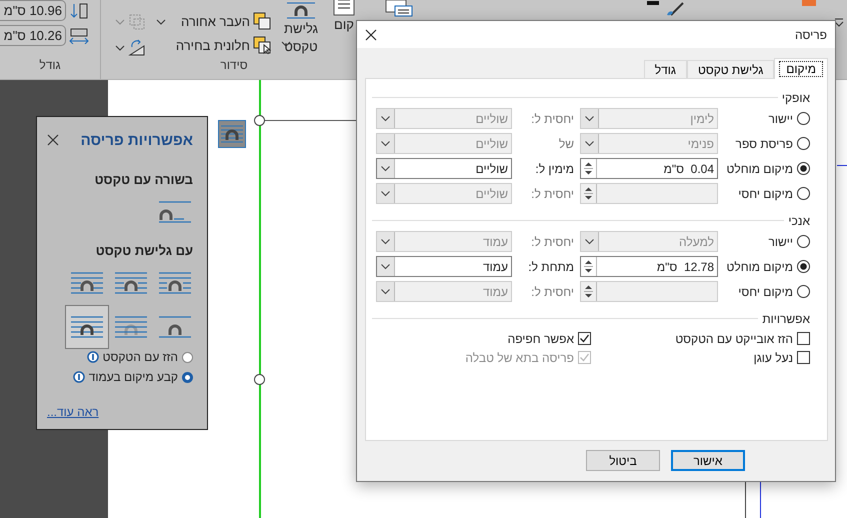  I want to click on inline-wrap-icon, so click(175, 212).